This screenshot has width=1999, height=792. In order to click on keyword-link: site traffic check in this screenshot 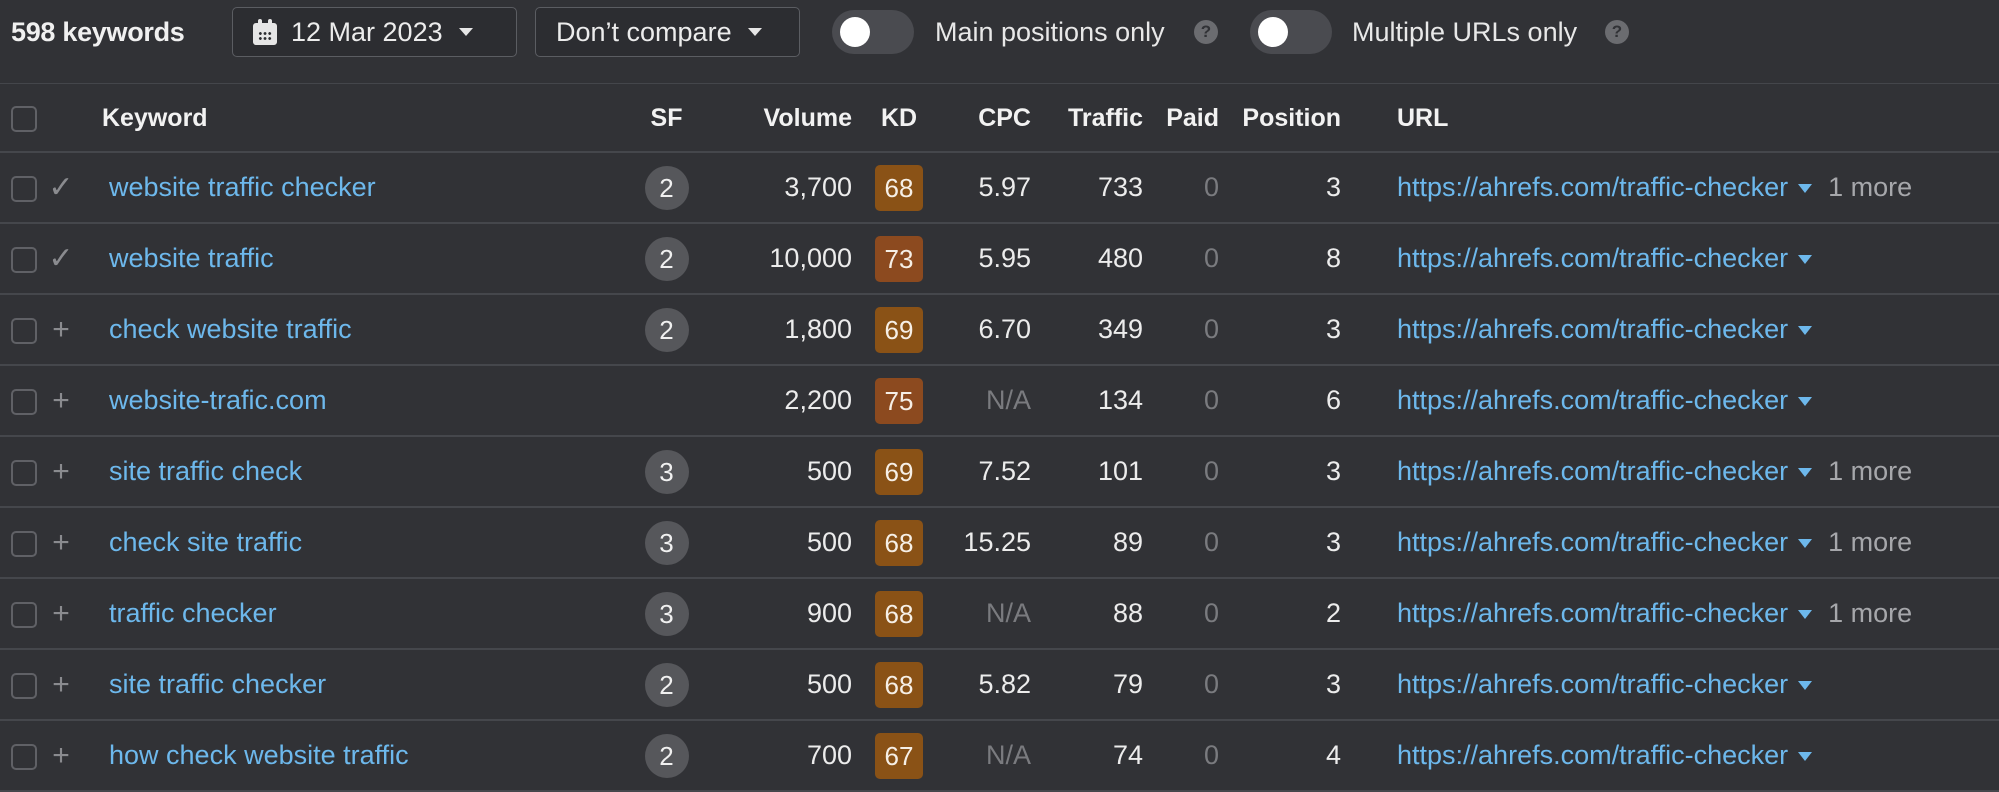, I will do `click(205, 471)`.